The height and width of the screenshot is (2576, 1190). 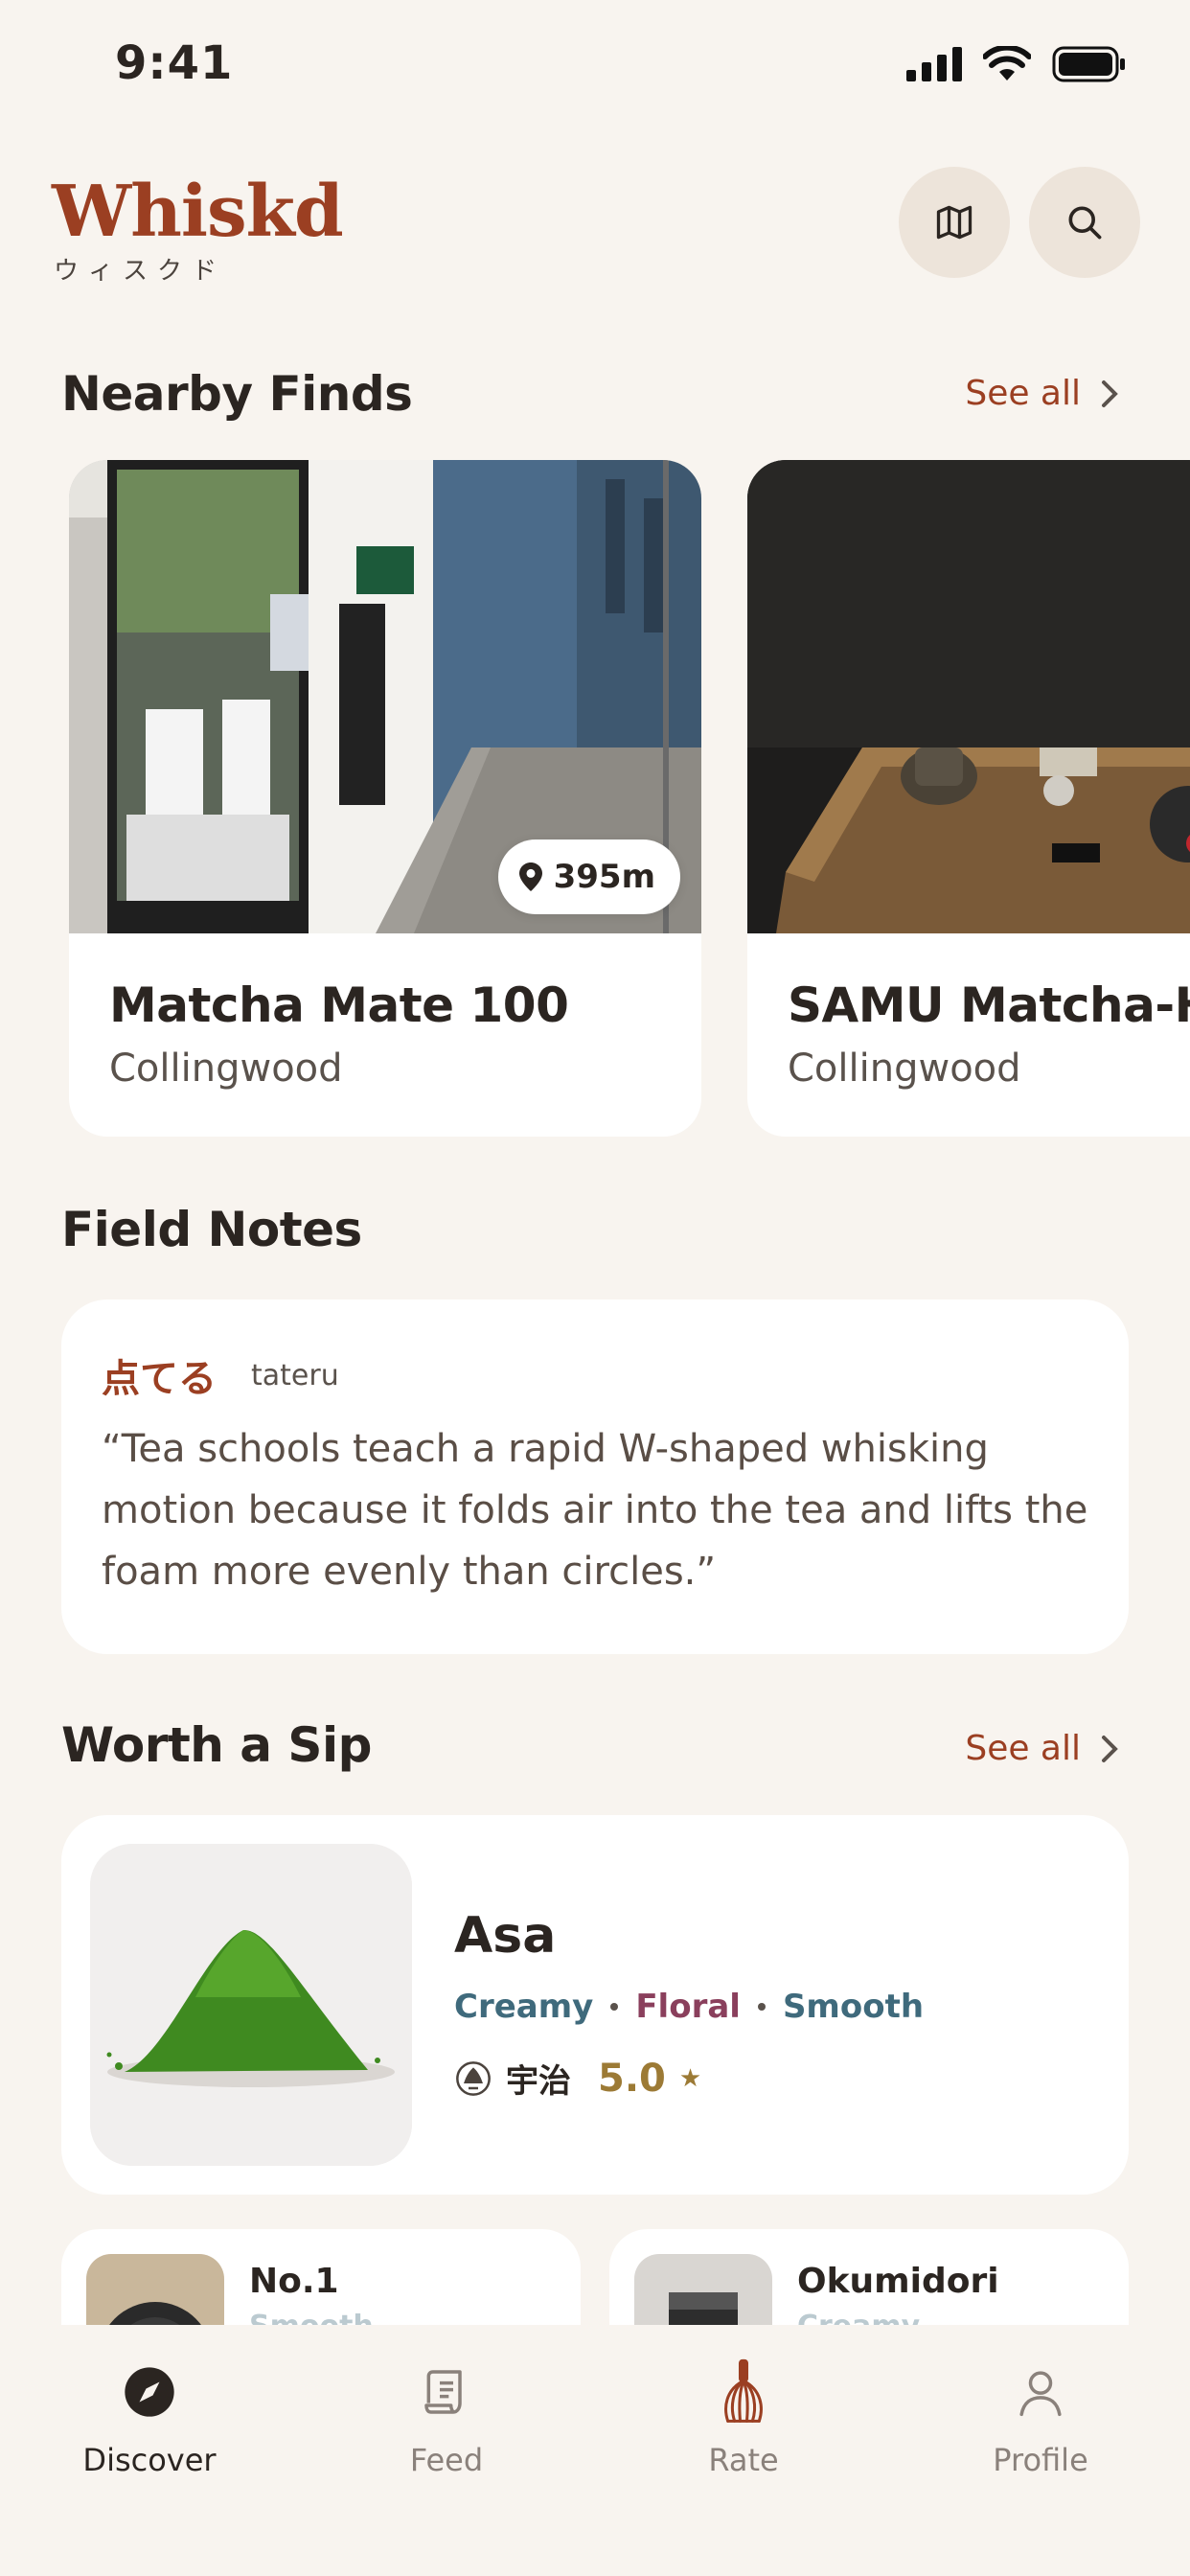 What do you see at coordinates (524, 2007) in the screenshot?
I see `flavor-tag: Creamy` at bounding box center [524, 2007].